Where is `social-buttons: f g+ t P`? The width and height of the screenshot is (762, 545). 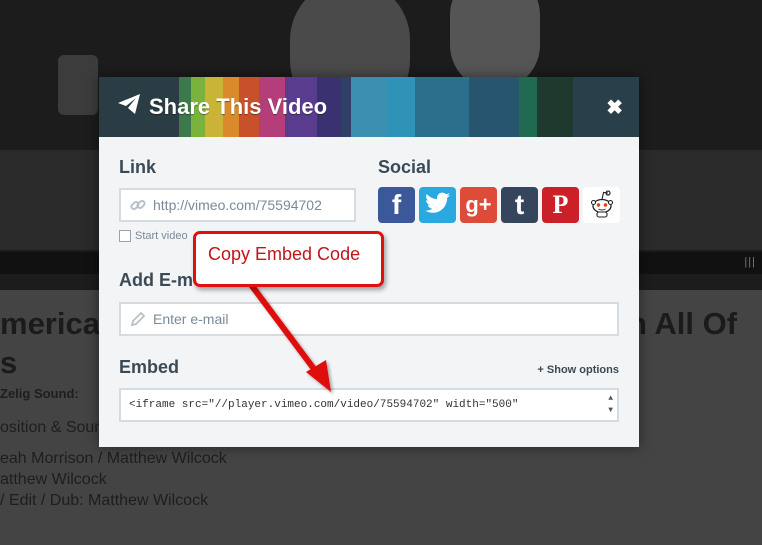
social-buttons: f g+ t P is located at coordinates (499, 205).